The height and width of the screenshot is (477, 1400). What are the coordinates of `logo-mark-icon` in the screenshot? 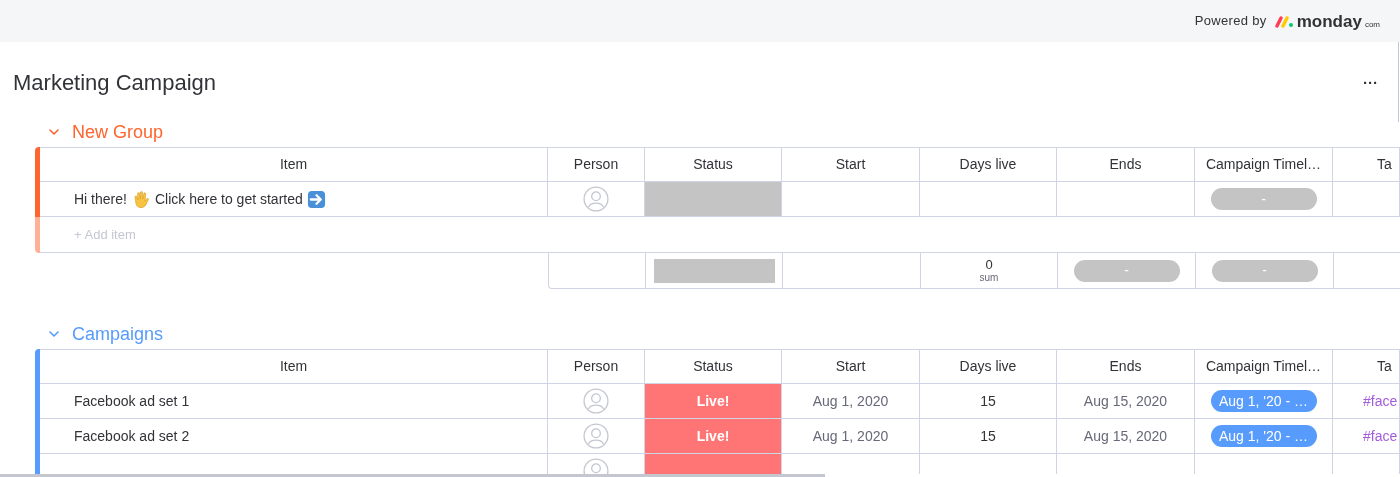 It's located at (1284, 20).